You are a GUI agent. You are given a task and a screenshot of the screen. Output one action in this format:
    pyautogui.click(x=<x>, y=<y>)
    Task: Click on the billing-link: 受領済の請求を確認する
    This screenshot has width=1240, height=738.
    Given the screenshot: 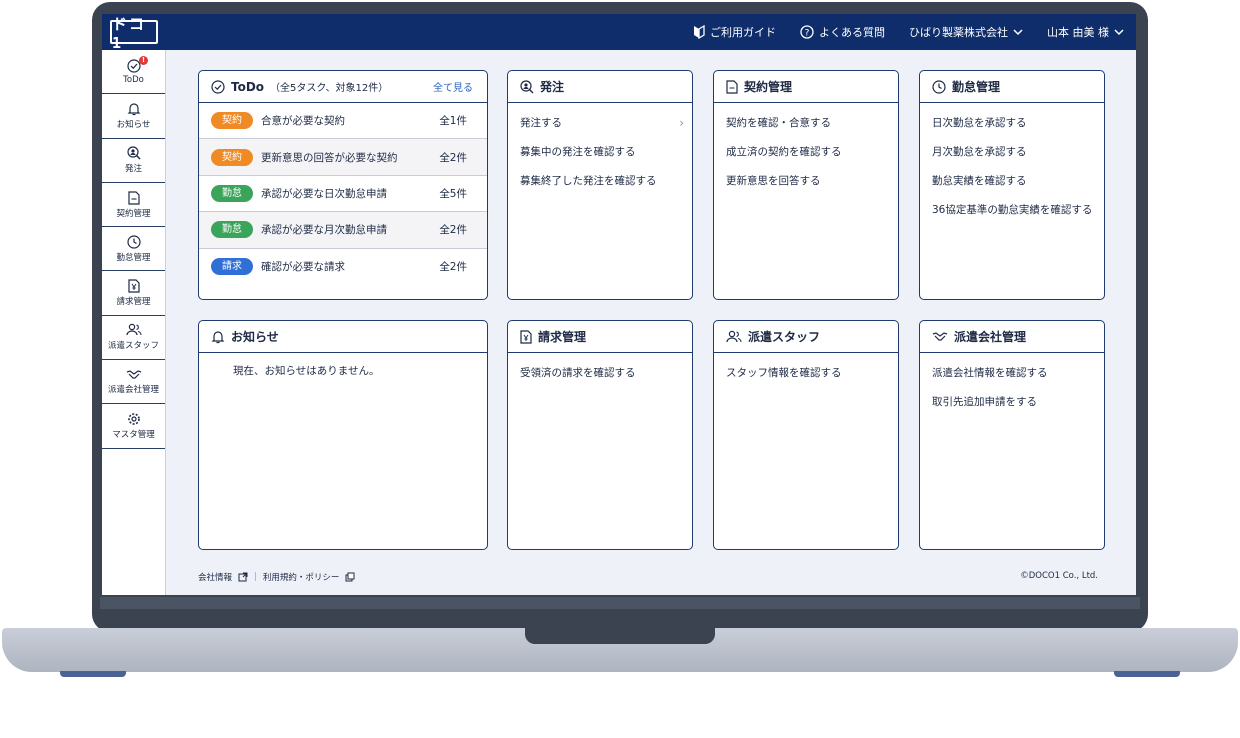 What is the action you would take?
    pyautogui.click(x=600, y=379)
    